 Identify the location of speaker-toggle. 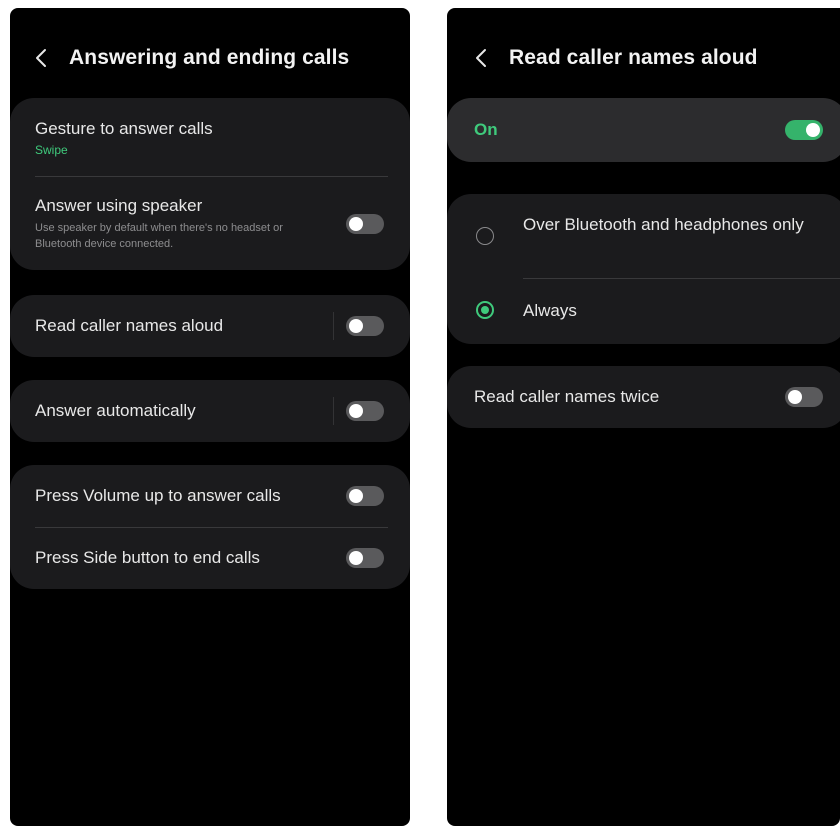
(365, 224).